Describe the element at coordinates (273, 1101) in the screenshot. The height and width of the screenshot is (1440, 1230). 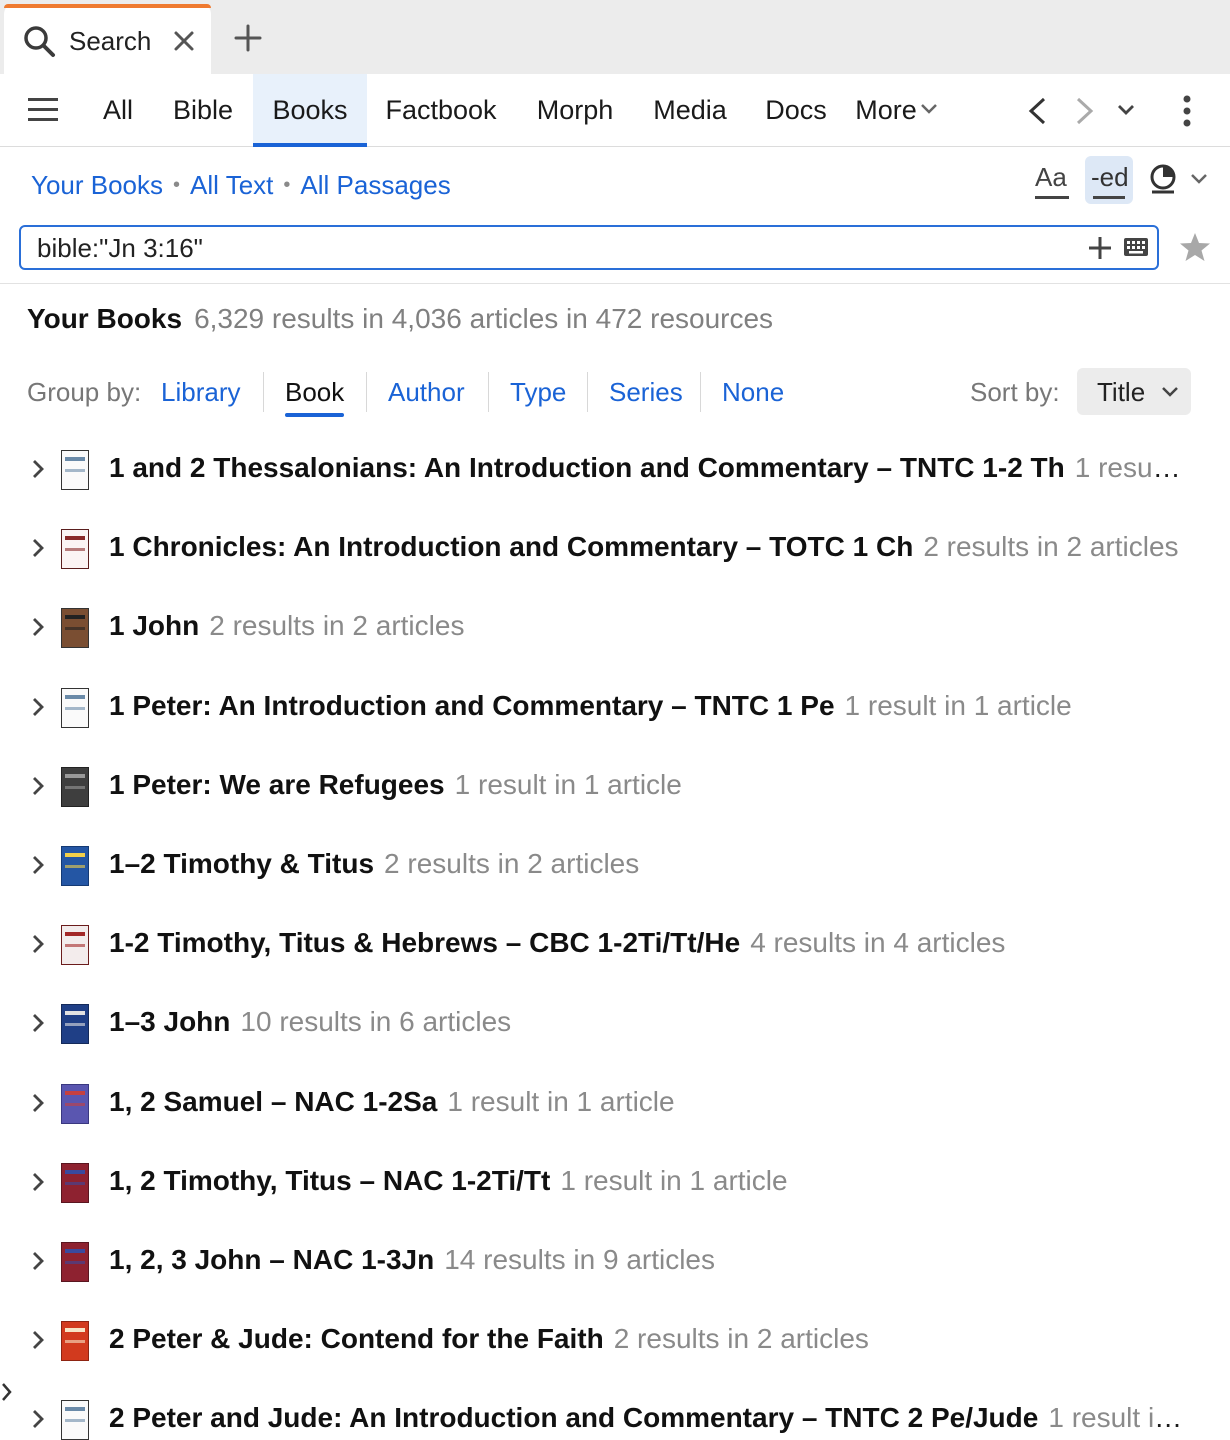
I see `result-title: 1, 2 Samuel – NAC 1-2Sa` at that location.